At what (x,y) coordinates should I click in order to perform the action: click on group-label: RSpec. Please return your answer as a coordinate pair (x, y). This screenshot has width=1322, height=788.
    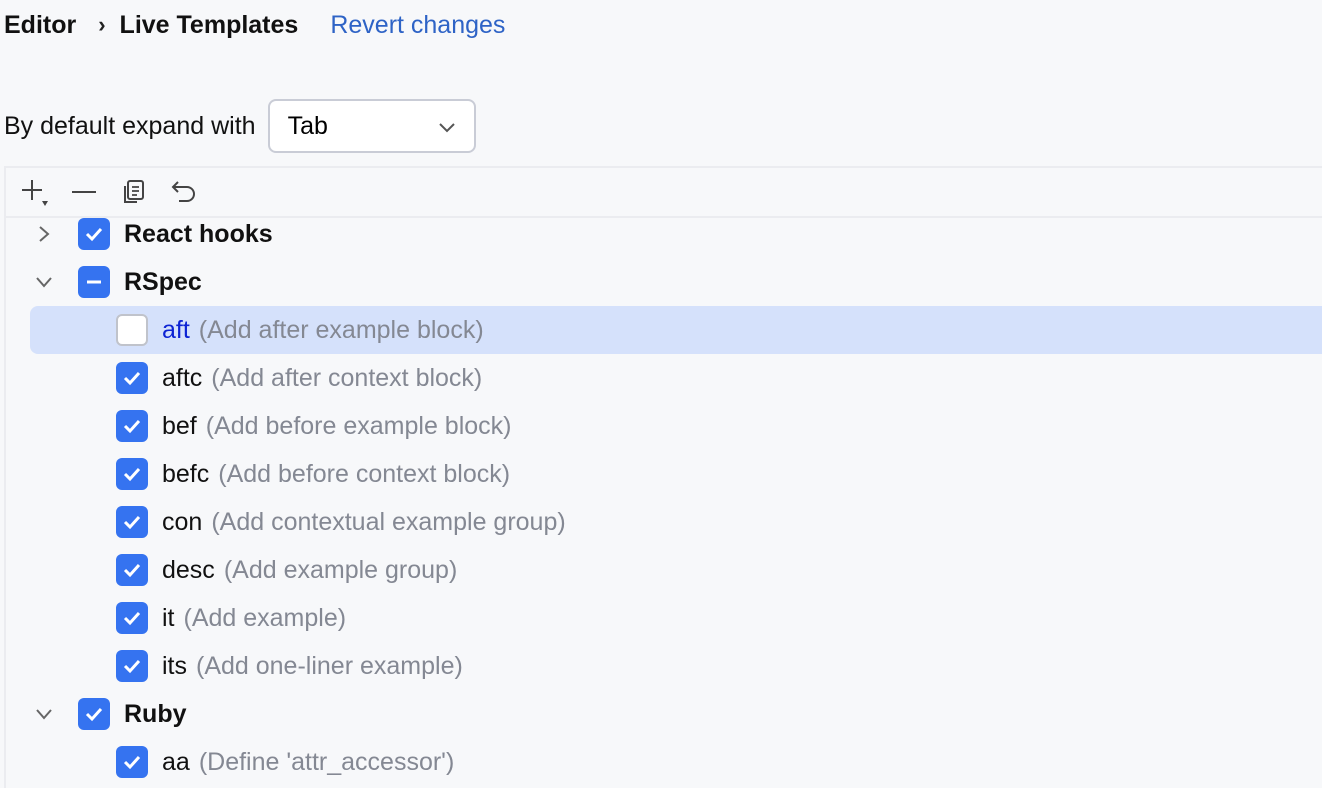
    Looking at the image, I should click on (163, 281).